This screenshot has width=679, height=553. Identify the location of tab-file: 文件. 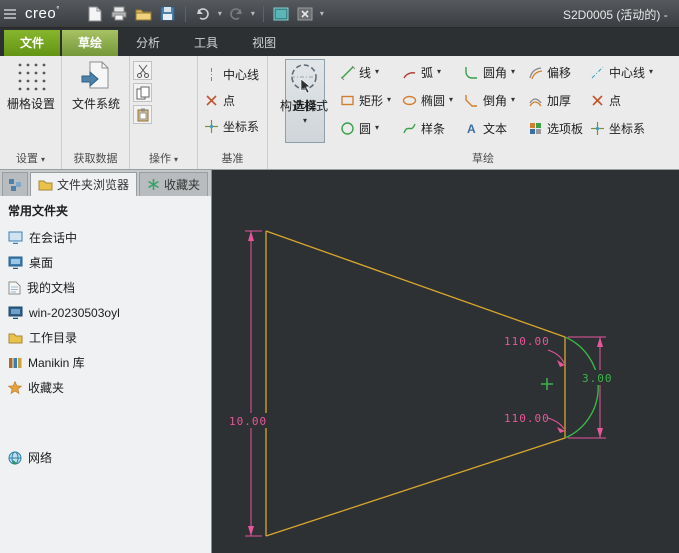
(32, 43).